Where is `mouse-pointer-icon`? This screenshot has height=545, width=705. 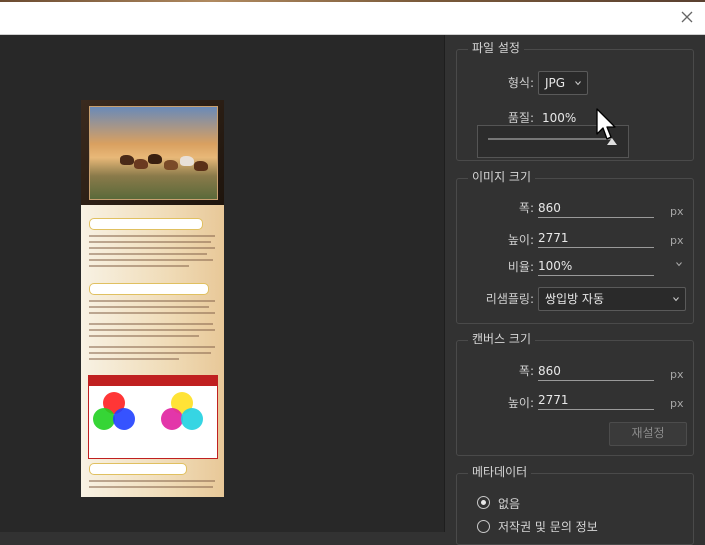 mouse-pointer-icon is located at coordinates (606, 124).